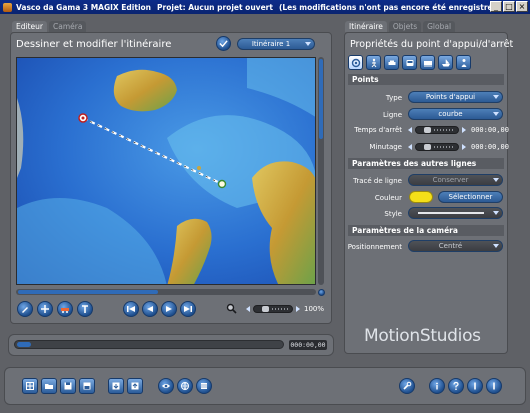 The height and width of the screenshot is (413, 530). Describe the element at coordinates (222, 184) in the screenshot. I see `end-point-marker` at that location.